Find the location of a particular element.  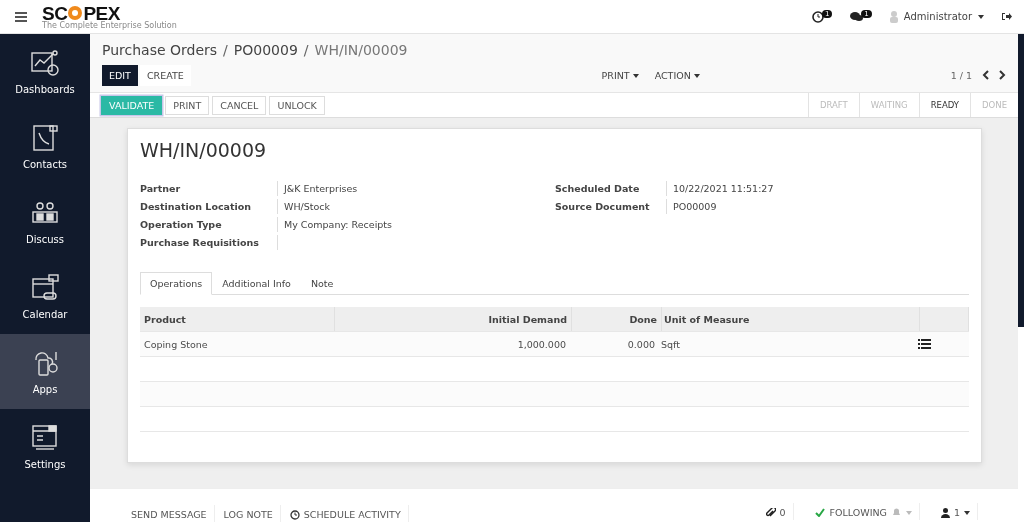

column-header: Product is located at coordinates (237, 319).